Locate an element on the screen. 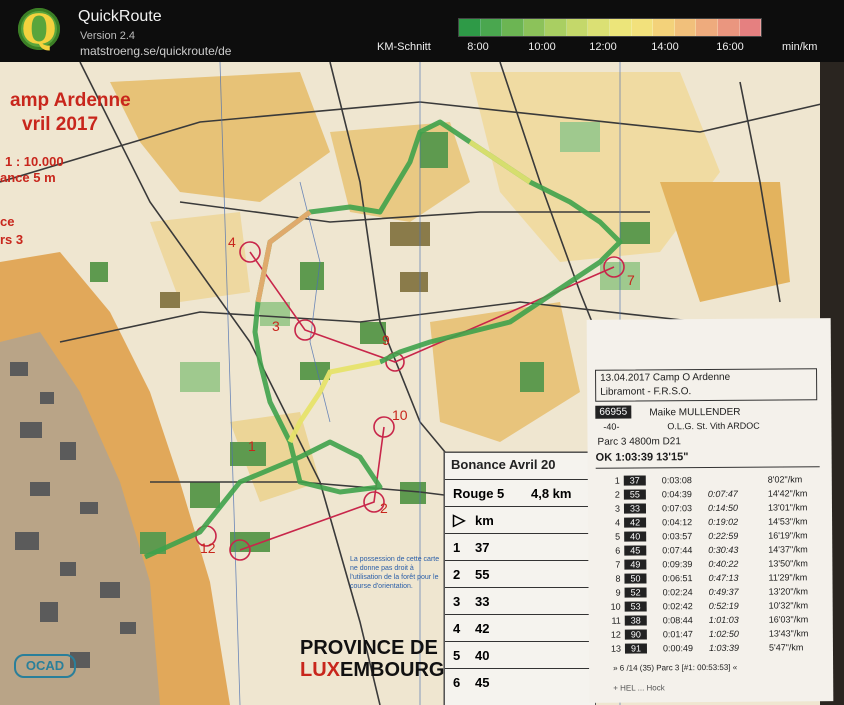  split-row: 12 90 0:01:47 1:02:50 13'43"/km is located at coordinates (711, 635).